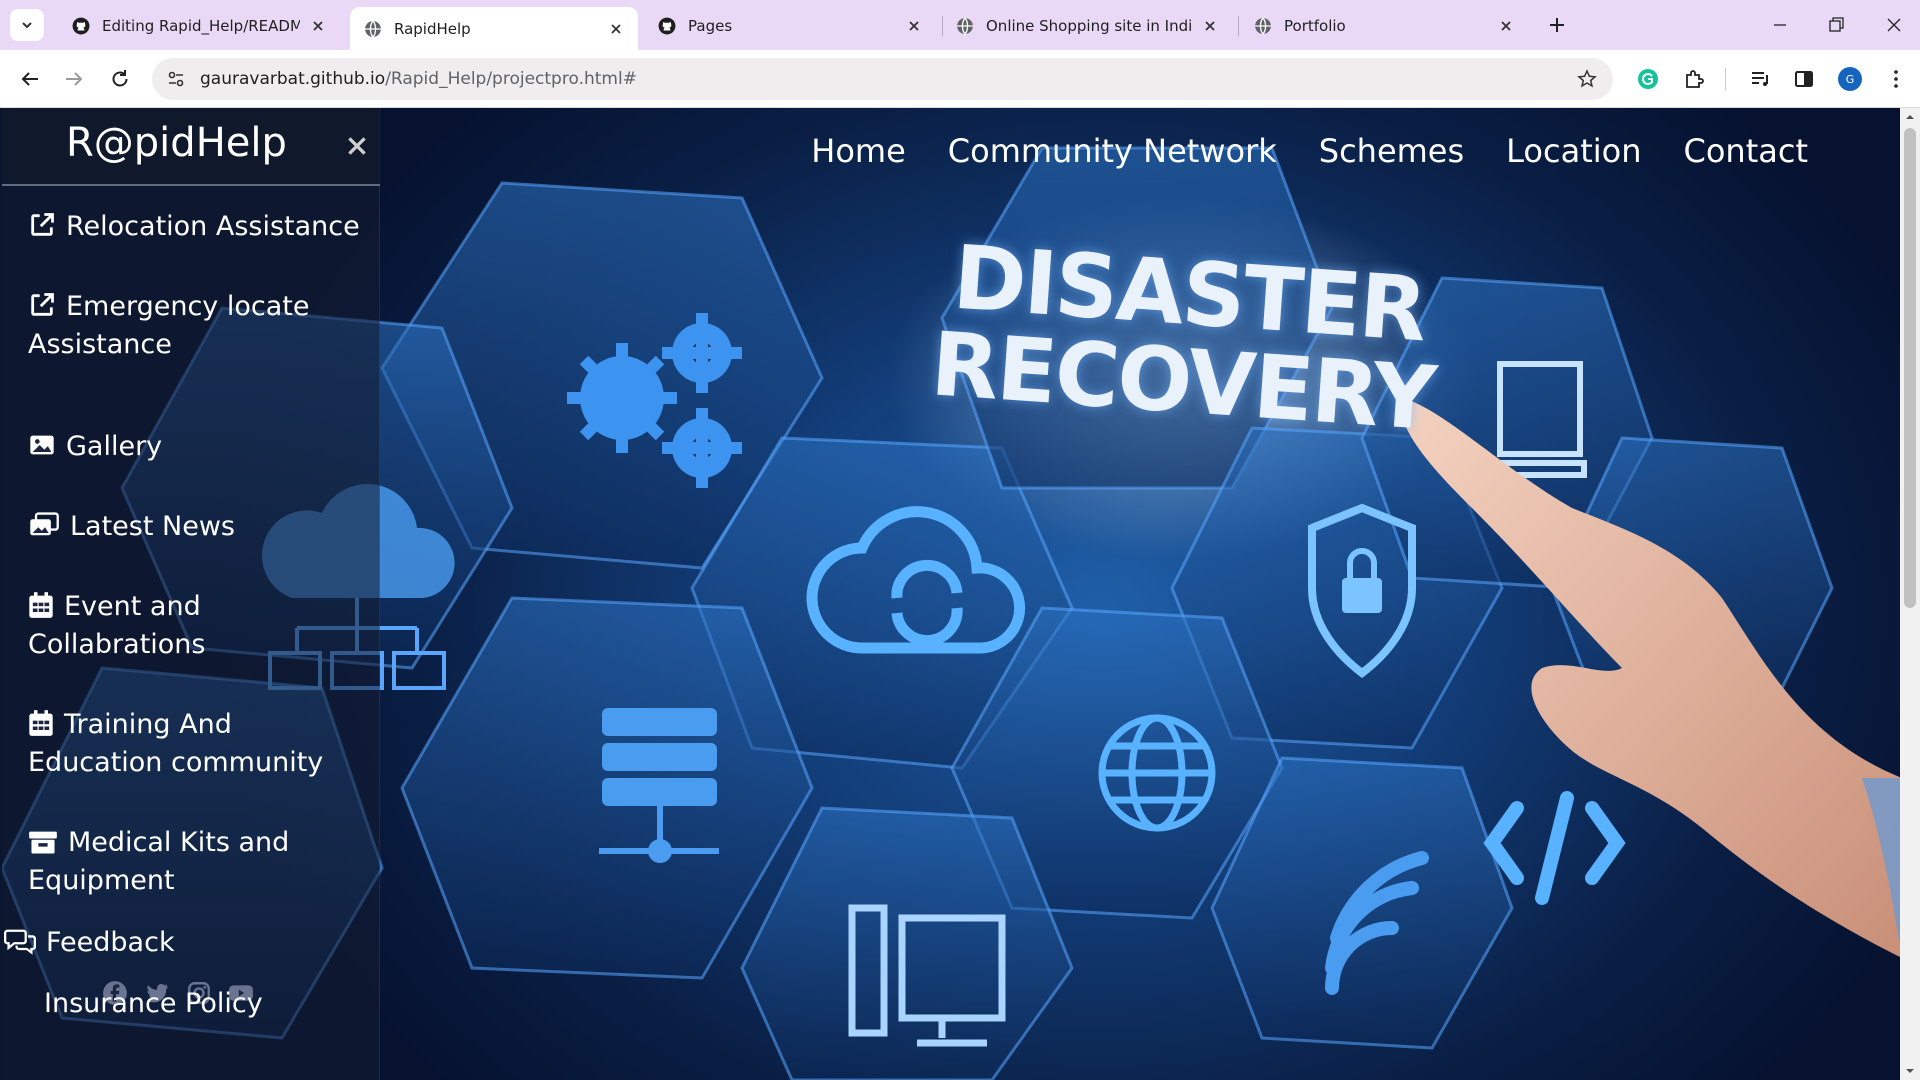  Describe the element at coordinates (1725, 79) in the screenshot. I see `toolbar-separator` at that location.